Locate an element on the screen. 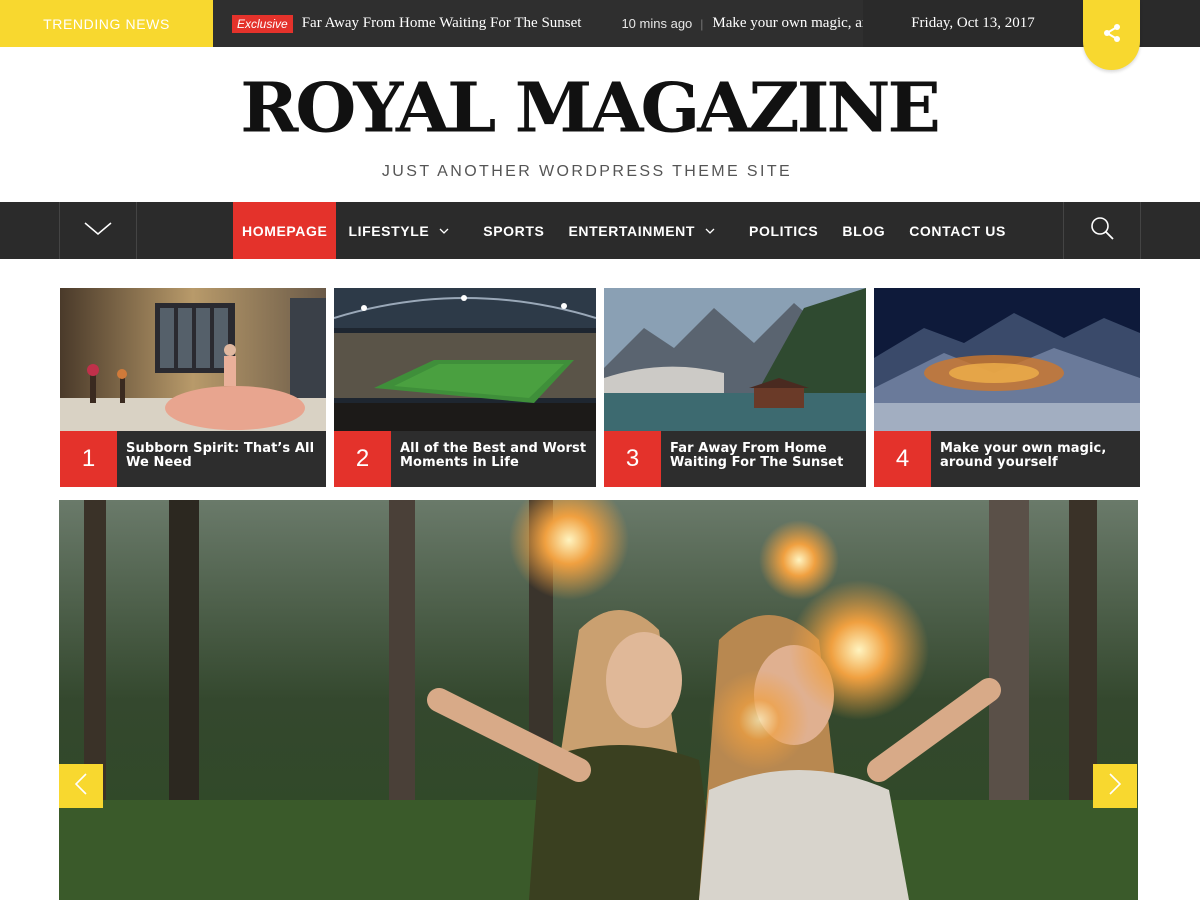  trending-news-label: TRENDING NEWS is located at coordinates (106, 23).